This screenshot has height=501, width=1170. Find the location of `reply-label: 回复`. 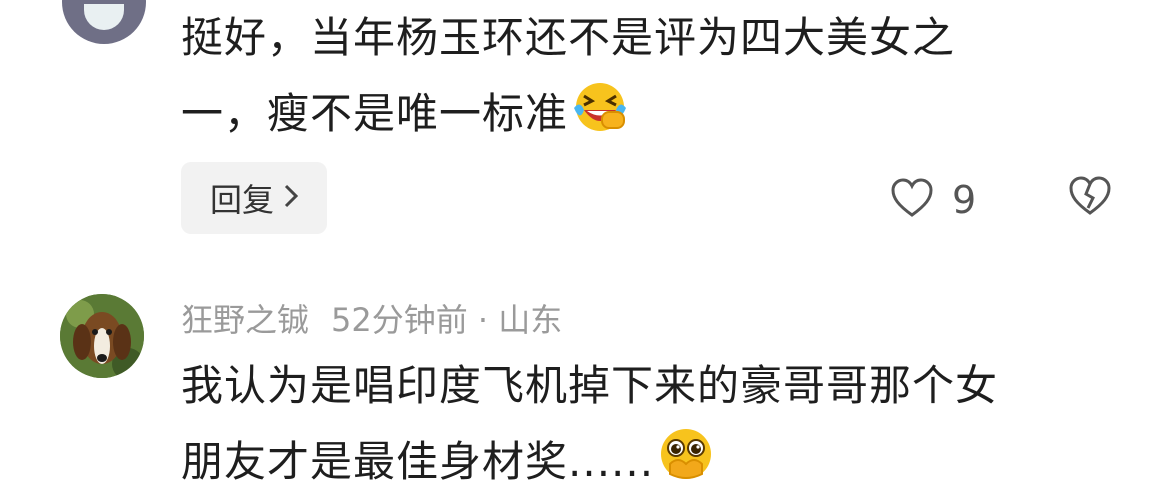

reply-label: 回复 is located at coordinates (241, 200).